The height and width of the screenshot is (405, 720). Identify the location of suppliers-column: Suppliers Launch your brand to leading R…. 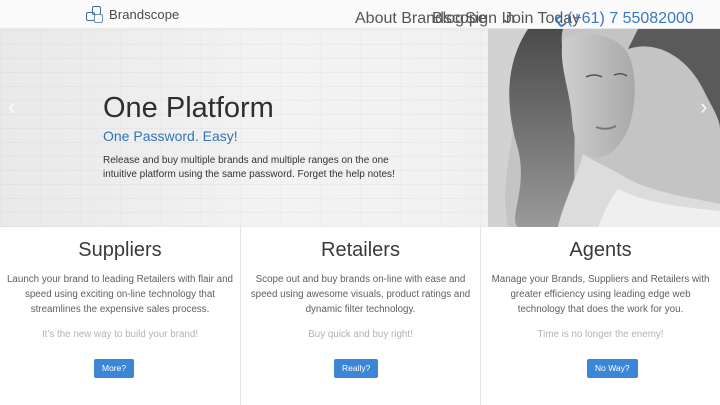
(120, 316).